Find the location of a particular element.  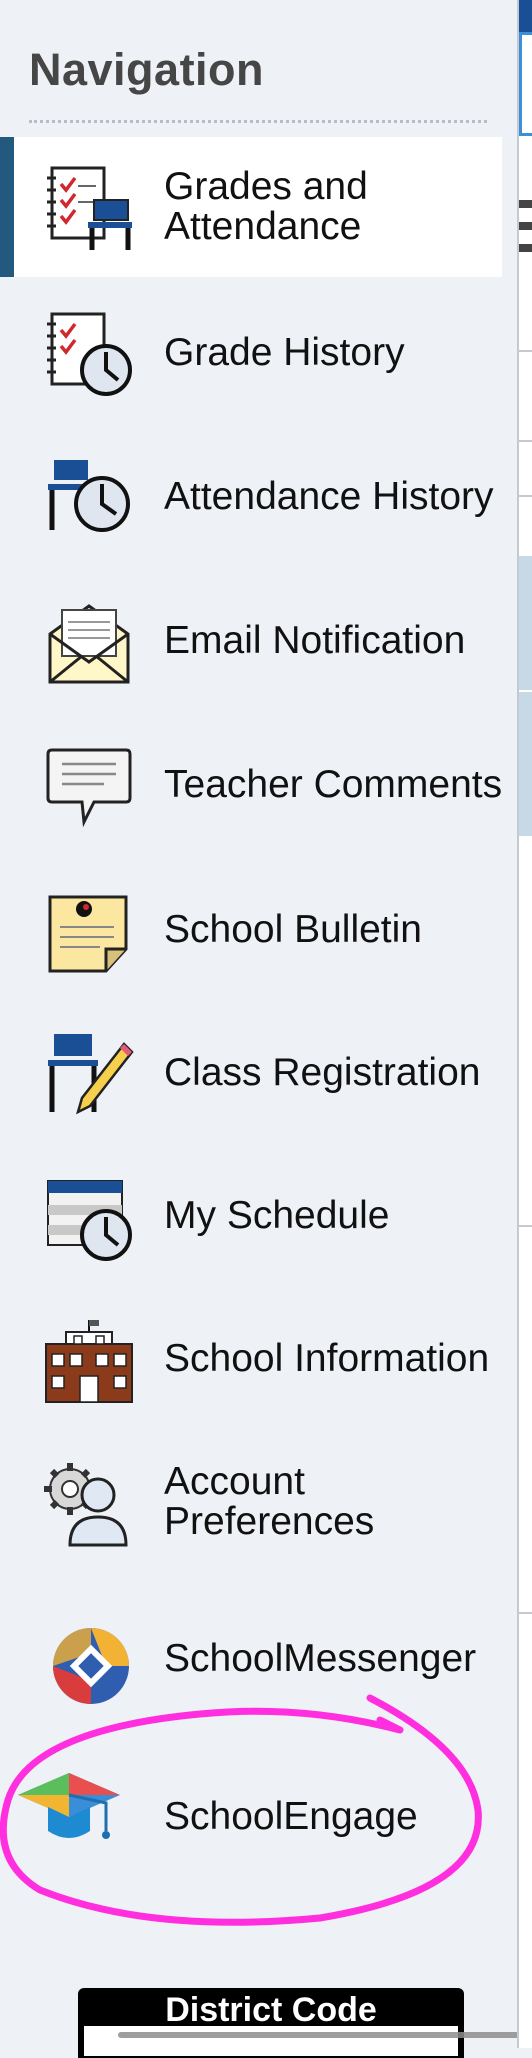

nav-item-label: Grades and Attendance is located at coordinates (266, 206).